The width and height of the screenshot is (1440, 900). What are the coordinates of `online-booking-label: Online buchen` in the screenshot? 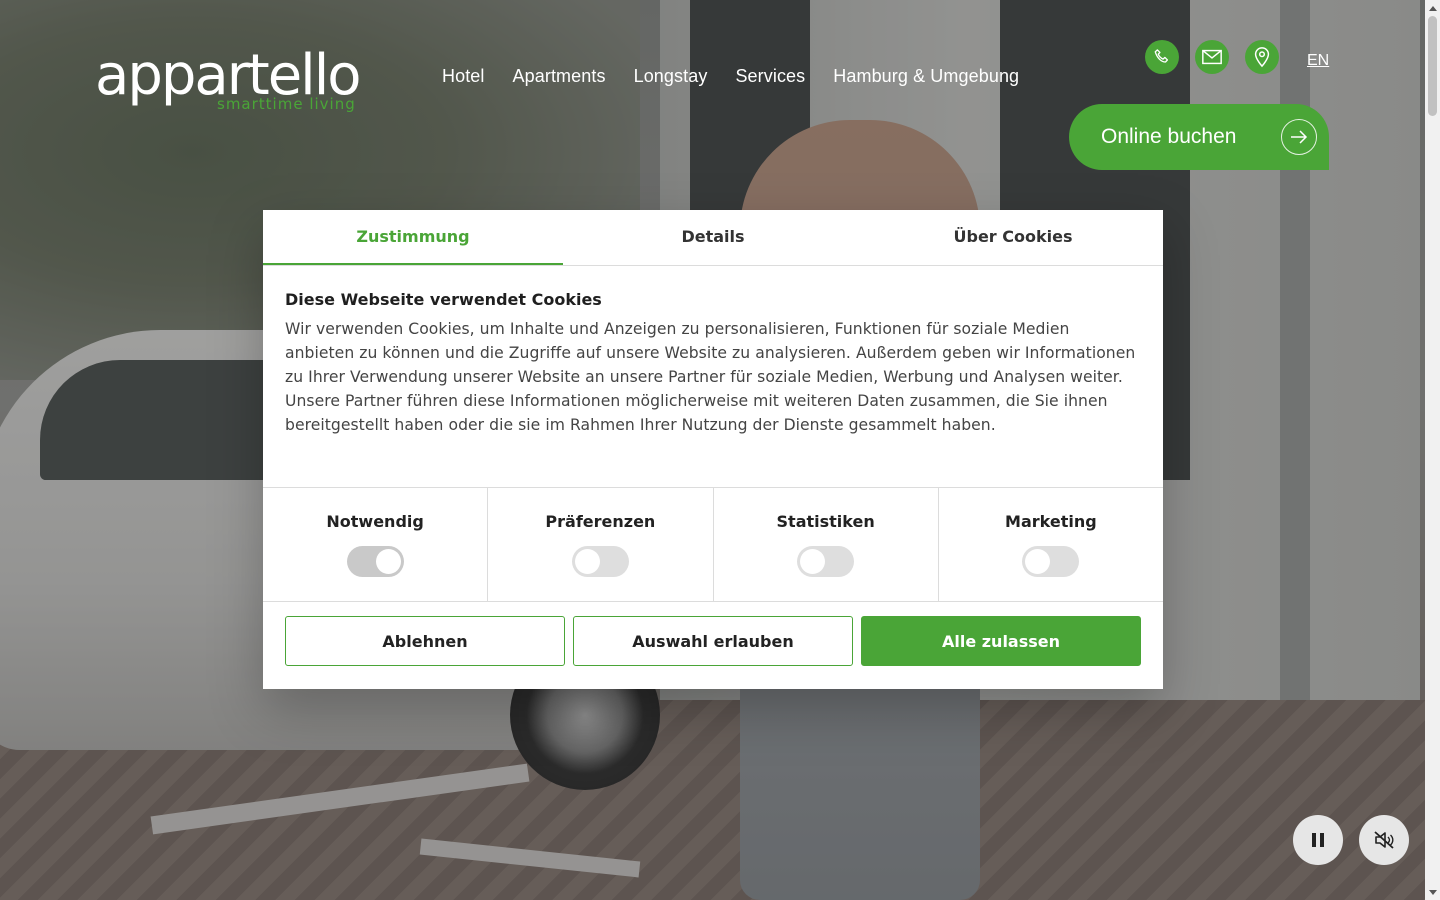 It's located at (1169, 136).